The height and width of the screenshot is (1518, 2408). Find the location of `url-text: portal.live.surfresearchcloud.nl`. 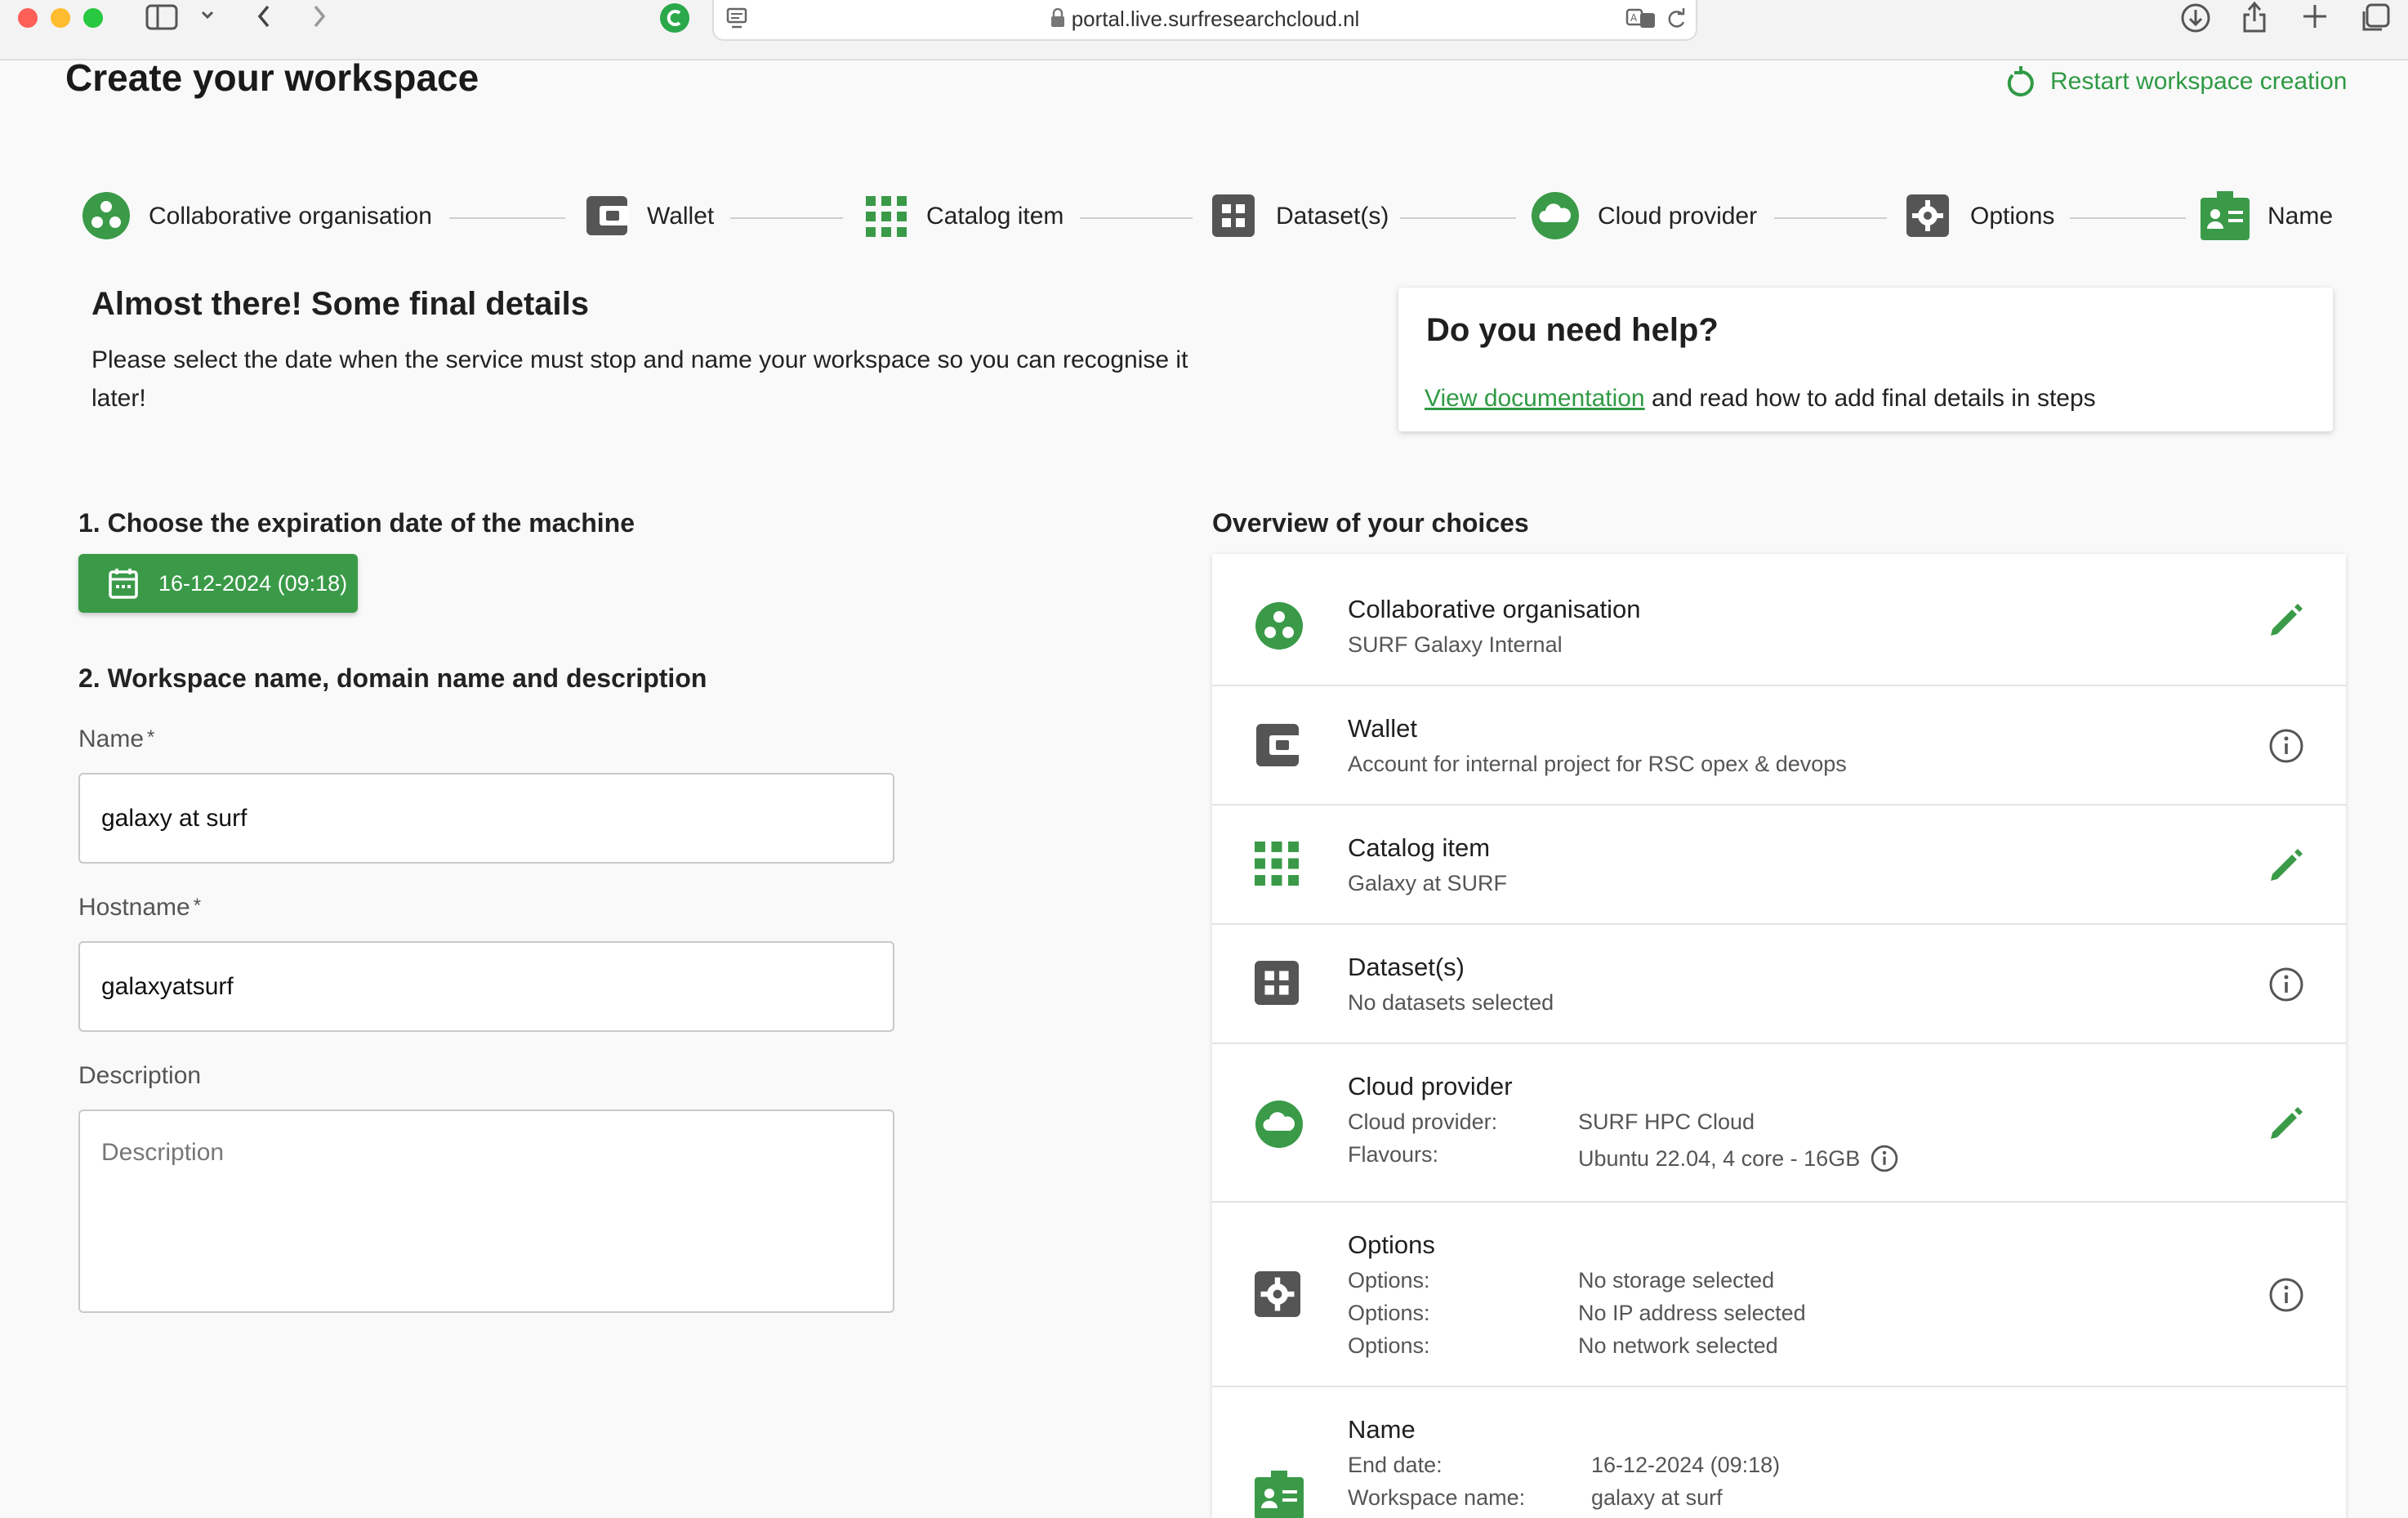

url-text: portal.live.surfresearchcloud.nl is located at coordinates (1215, 19).